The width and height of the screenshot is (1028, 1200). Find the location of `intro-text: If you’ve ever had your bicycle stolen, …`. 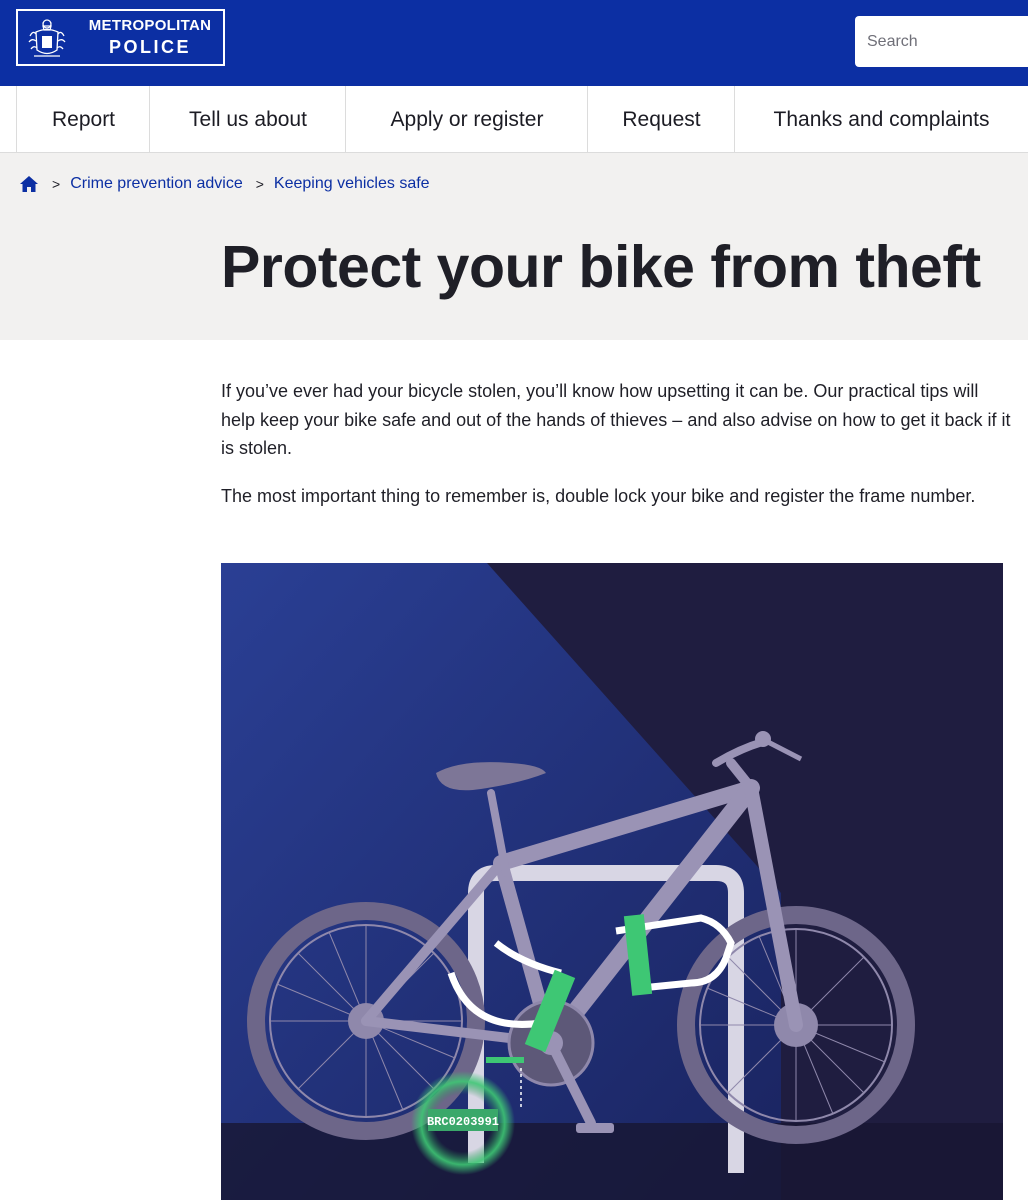

intro-text: If you’ve ever had your bicycle stolen, … is located at coordinates (616, 443).